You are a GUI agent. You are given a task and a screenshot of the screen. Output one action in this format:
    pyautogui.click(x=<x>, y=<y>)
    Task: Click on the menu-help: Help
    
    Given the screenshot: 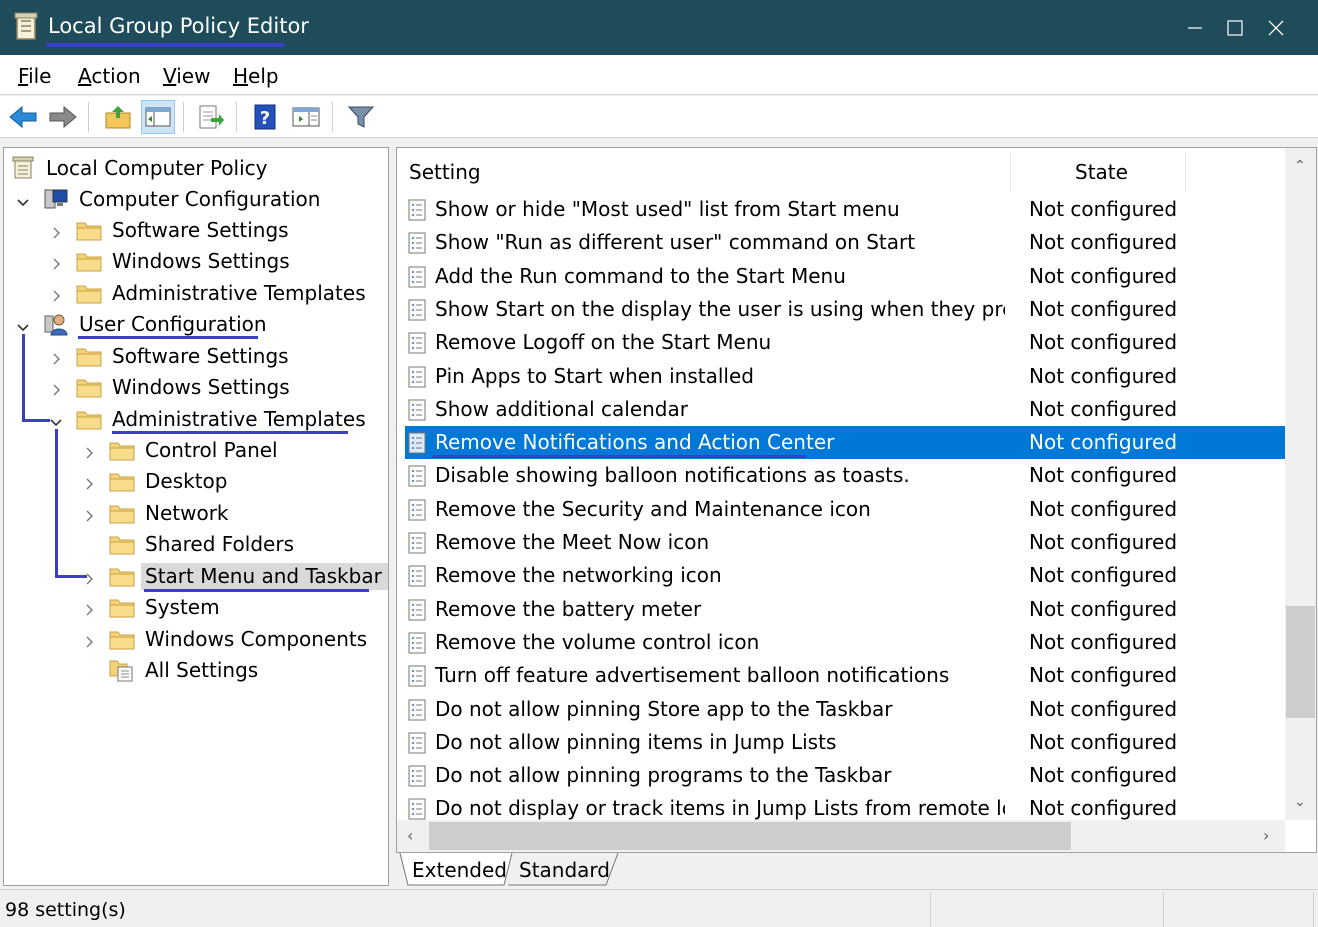 What is the action you would take?
    pyautogui.click(x=256, y=76)
    